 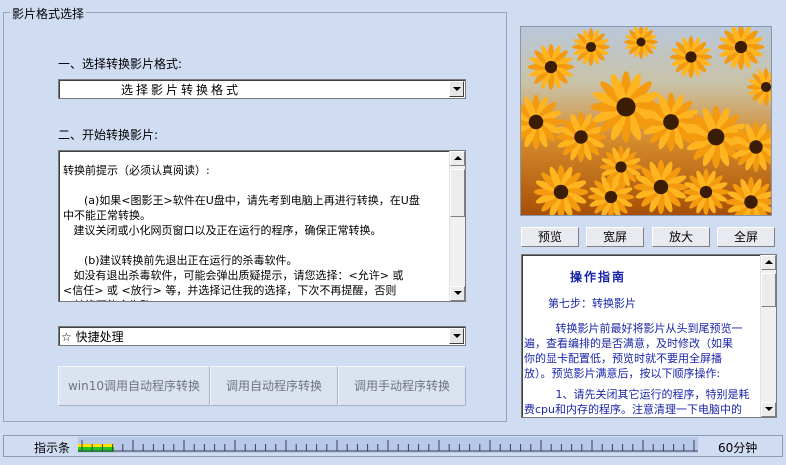 What do you see at coordinates (134, 386) in the screenshot?
I see `win10-auto-convert-button: win10调用自动程序转换` at bounding box center [134, 386].